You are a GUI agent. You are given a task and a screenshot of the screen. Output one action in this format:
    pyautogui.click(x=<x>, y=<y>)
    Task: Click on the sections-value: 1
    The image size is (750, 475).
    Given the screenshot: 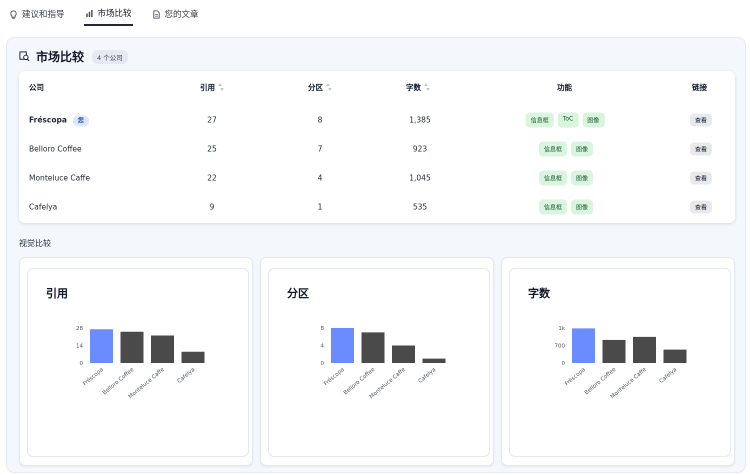 What is the action you would take?
    pyautogui.click(x=320, y=206)
    